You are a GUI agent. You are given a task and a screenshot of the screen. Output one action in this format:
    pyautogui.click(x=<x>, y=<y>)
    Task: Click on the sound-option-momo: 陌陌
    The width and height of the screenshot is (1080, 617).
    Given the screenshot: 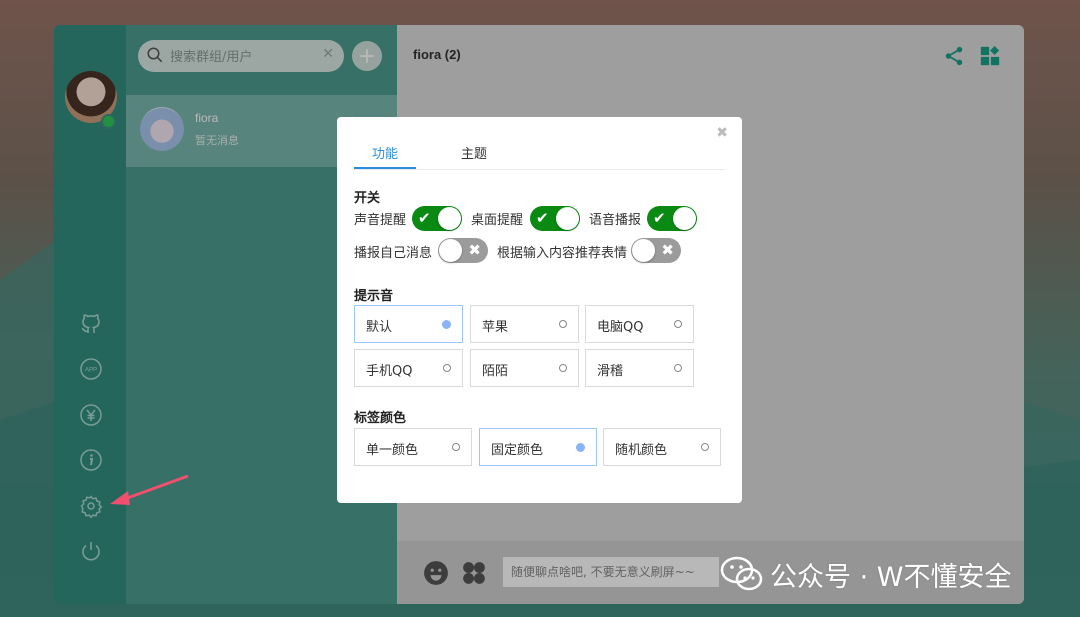 What is the action you would take?
    pyautogui.click(x=524, y=368)
    